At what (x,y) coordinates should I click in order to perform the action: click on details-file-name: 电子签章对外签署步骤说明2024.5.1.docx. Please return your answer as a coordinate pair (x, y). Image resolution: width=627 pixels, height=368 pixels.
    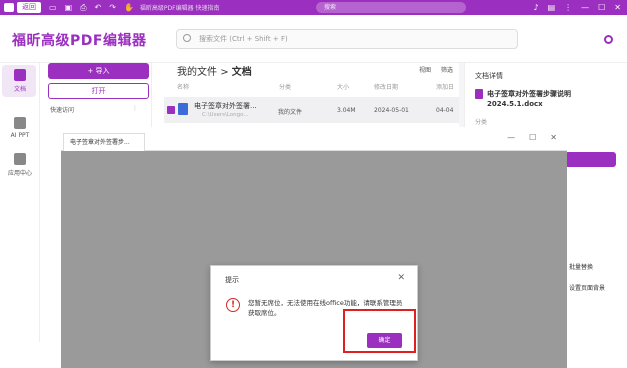
    Looking at the image, I should click on (529, 99).